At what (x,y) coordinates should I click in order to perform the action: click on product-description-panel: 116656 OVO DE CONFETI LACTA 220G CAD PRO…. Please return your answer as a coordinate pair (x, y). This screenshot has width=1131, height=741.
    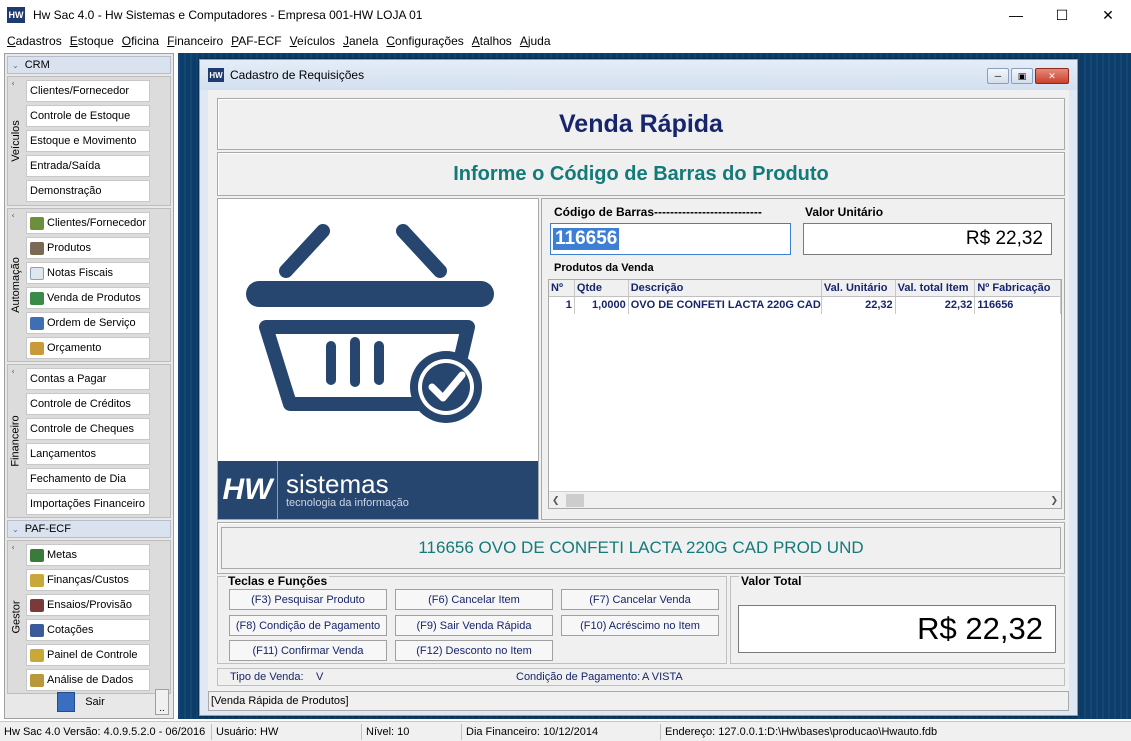
    Looking at the image, I should click on (641, 548).